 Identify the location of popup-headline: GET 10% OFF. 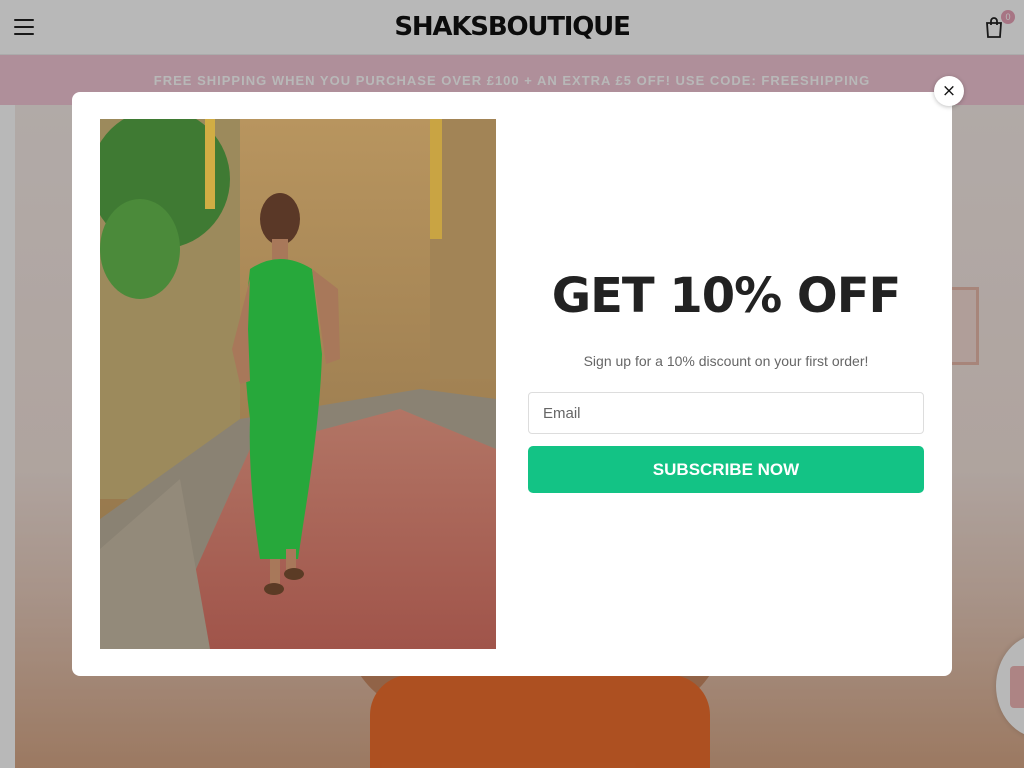
(726, 296).